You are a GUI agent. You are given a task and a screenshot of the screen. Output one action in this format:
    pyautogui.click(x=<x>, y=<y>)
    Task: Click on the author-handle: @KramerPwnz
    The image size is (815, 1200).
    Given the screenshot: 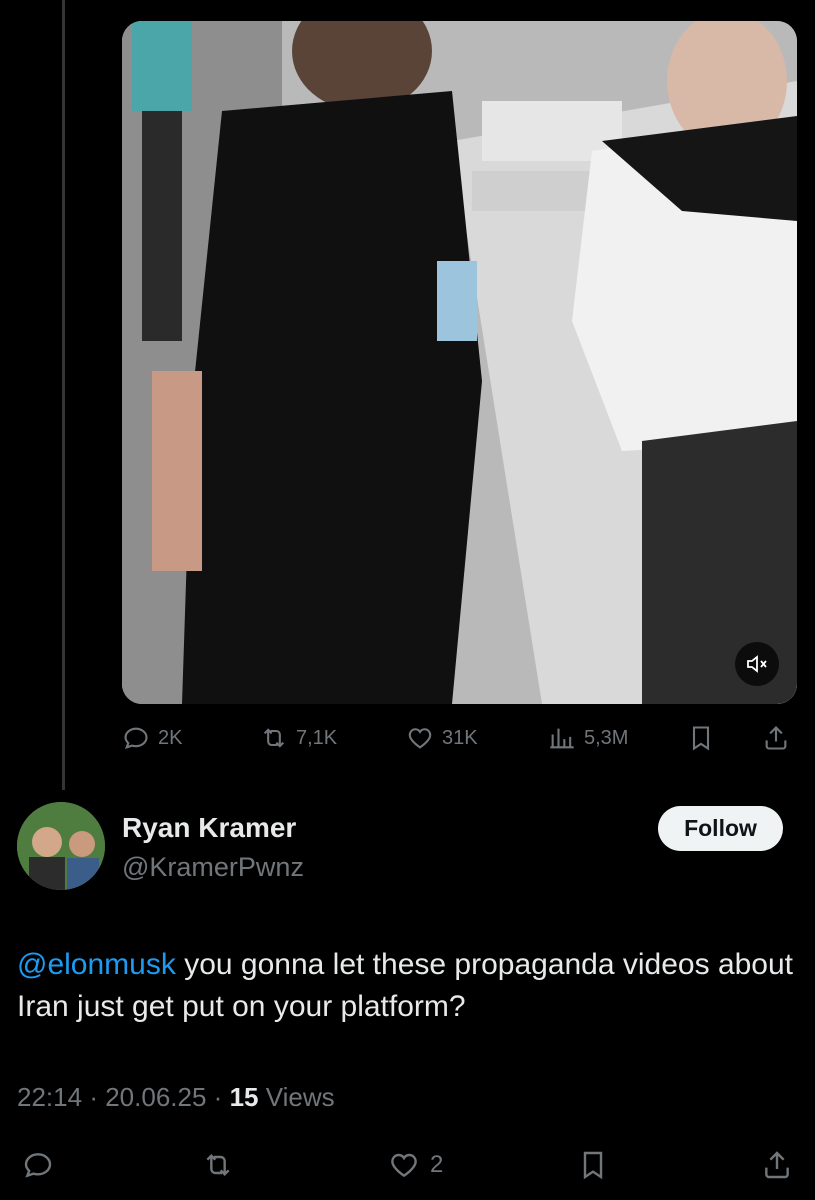 What is the action you would take?
    pyautogui.click(x=213, y=867)
    